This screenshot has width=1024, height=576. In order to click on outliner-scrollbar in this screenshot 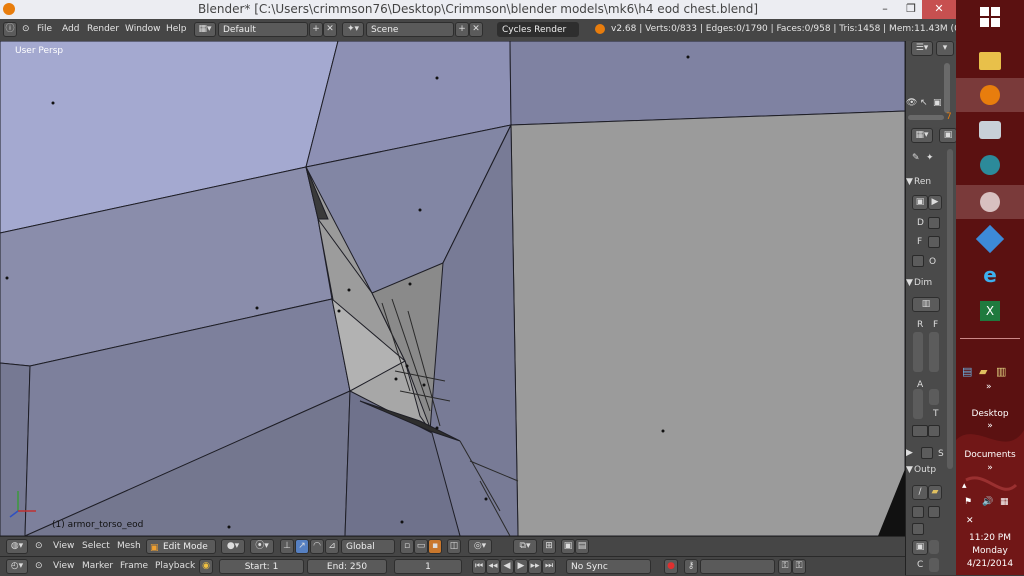, I will do `click(947, 88)`.